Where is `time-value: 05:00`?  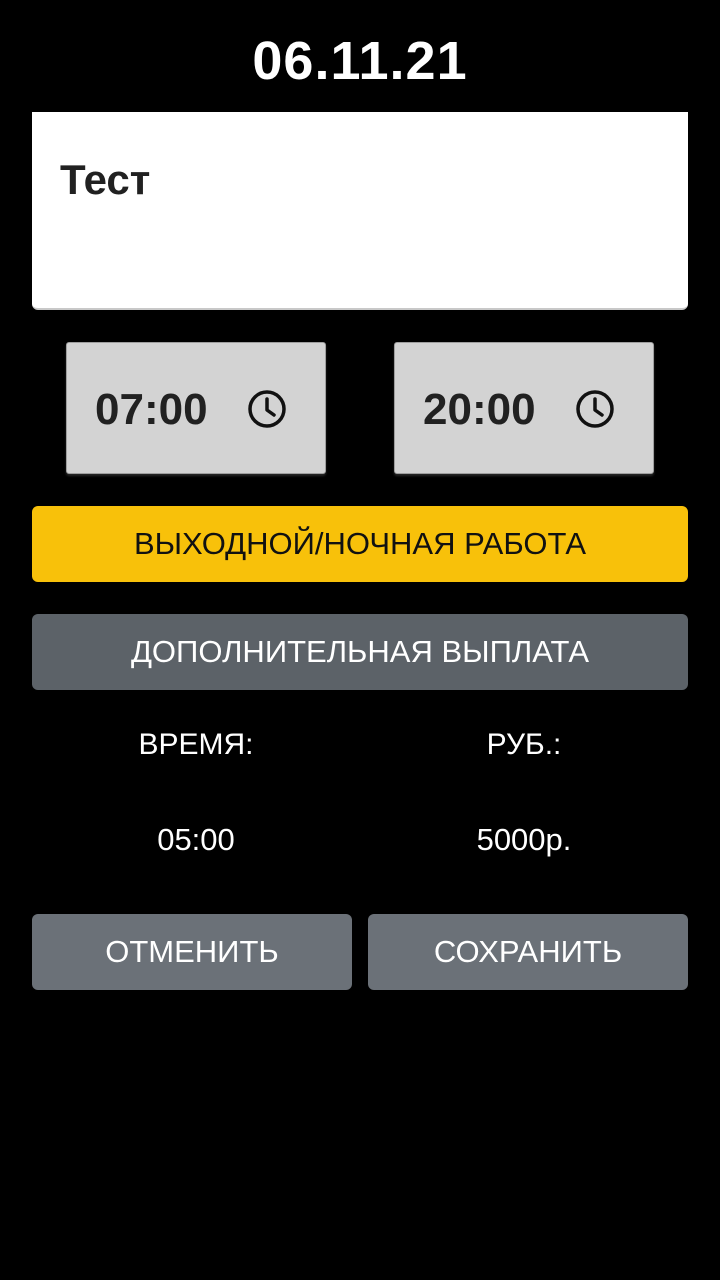 time-value: 05:00 is located at coordinates (196, 839).